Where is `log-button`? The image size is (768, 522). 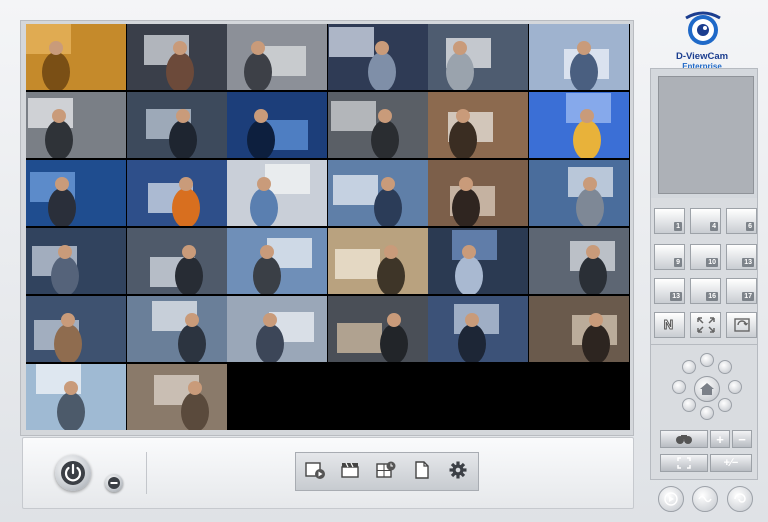 log-button is located at coordinates (422, 470).